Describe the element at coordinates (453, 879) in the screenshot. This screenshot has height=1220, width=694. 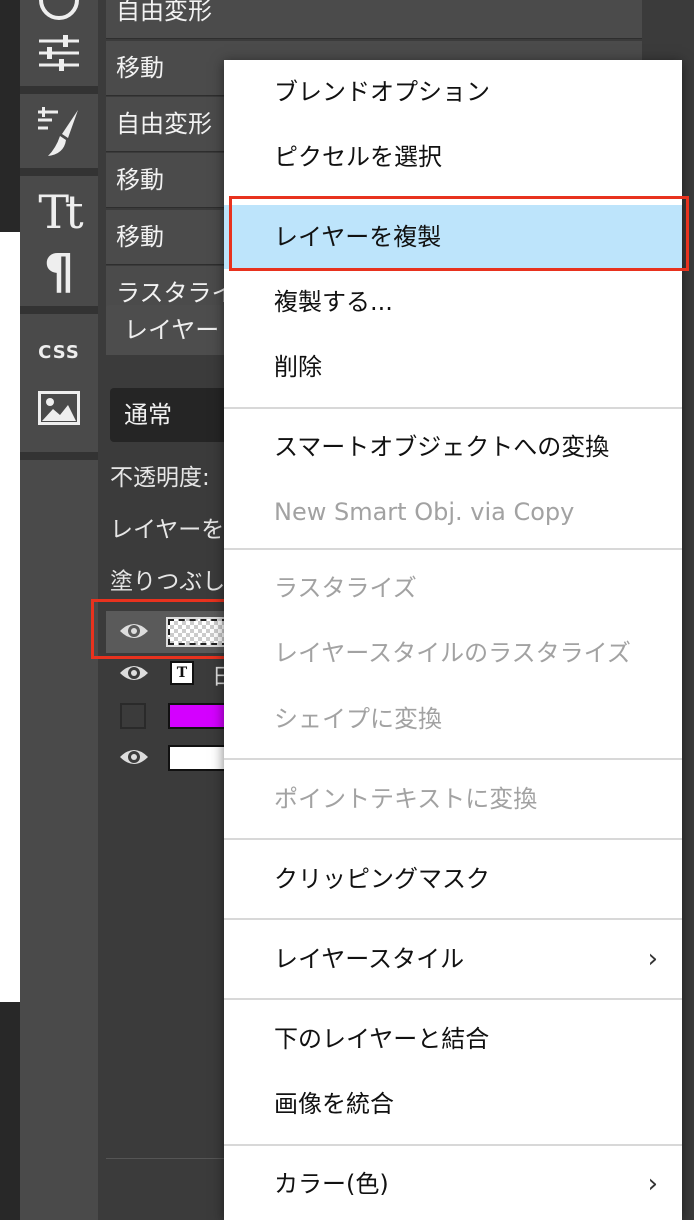
I see `menu-item-clipping-mask: クリッピングマスク` at that location.